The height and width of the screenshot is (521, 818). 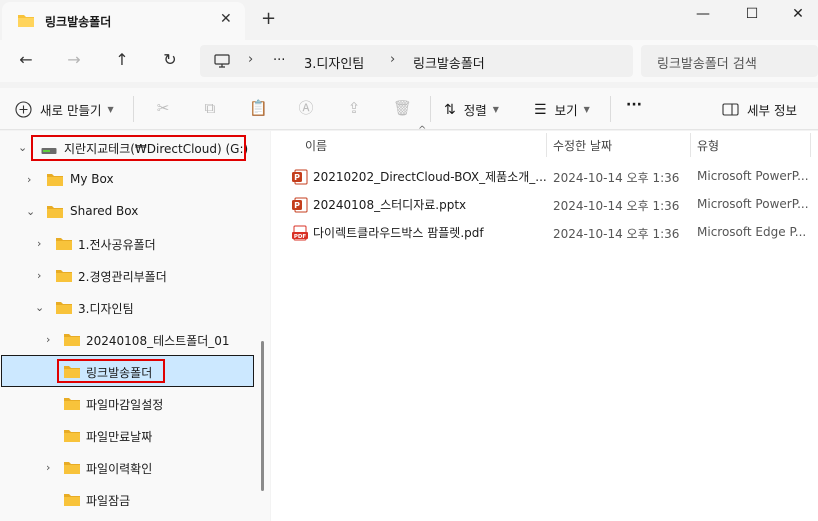 I want to click on tree-label: 파일만료날짜, so click(x=119, y=437).